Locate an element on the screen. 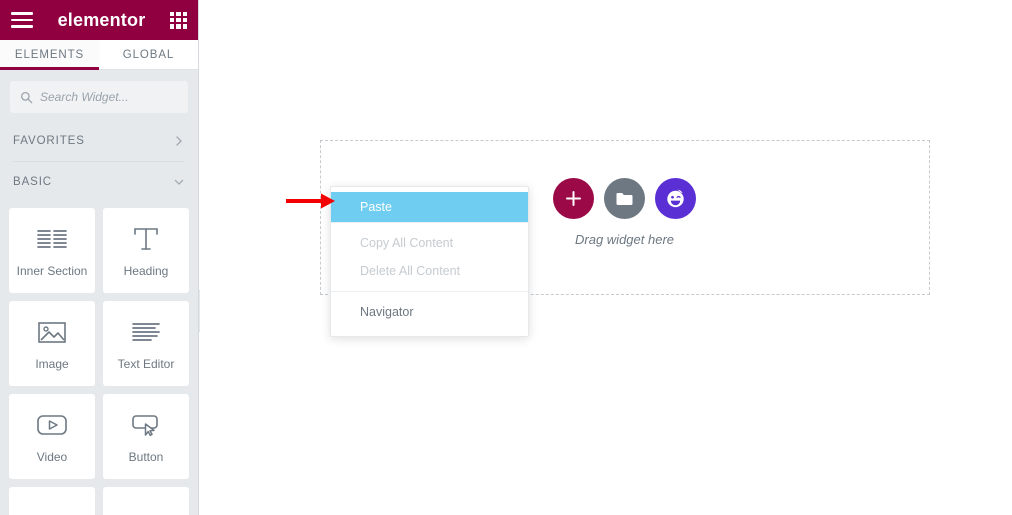 This screenshot has height=515, width=1012. folder-icon is located at coordinates (624, 198).